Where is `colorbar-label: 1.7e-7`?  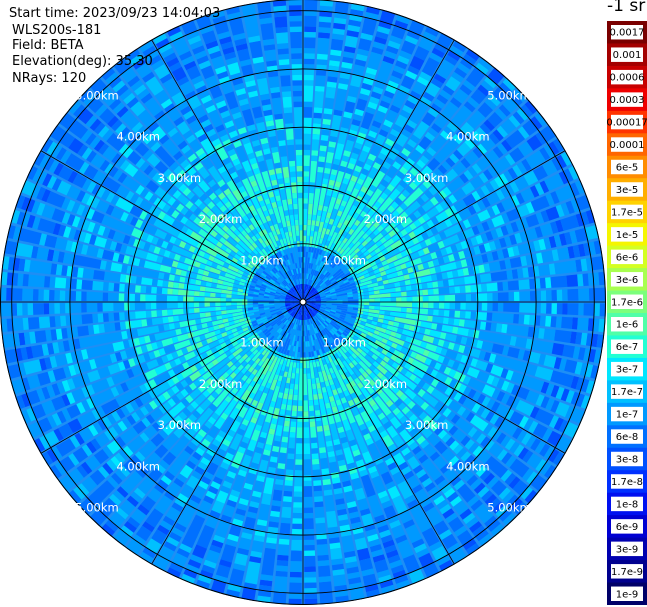
colorbar-label: 1.7e-7 is located at coordinates (627, 392).